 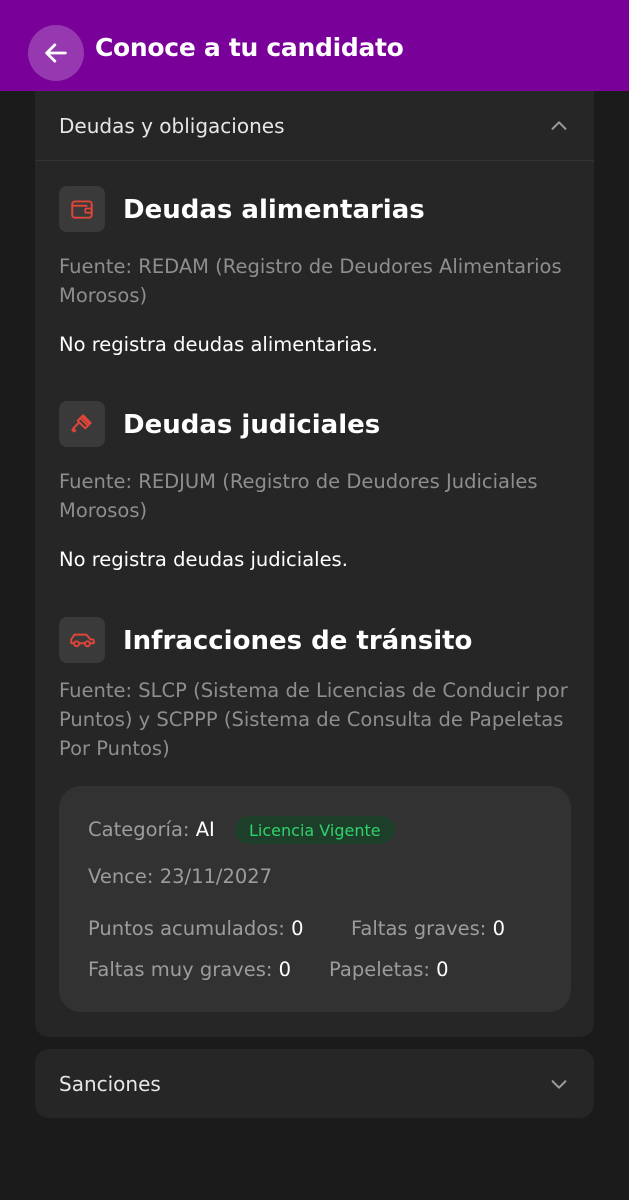 I want to click on section-result: No registra deudas alimentarias., so click(x=218, y=344).